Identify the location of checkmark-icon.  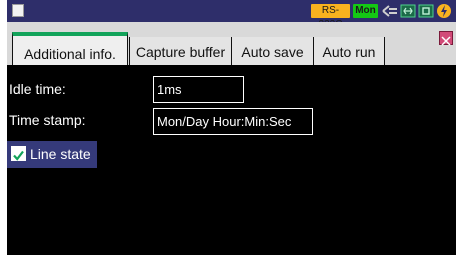
(18, 155).